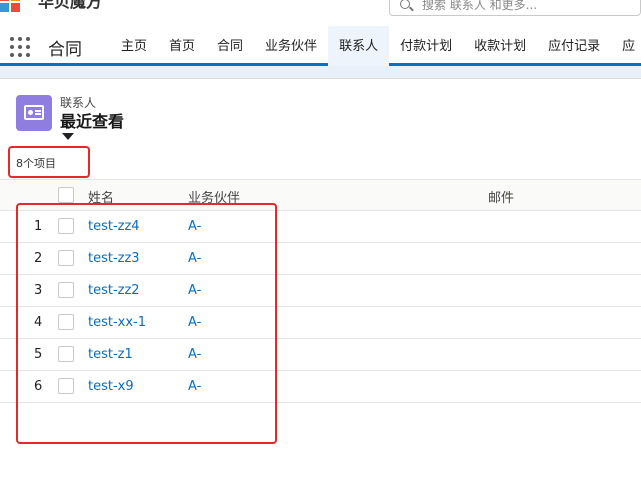 The width and height of the screenshot is (641, 491). Describe the element at coordinates (68, 136) in the screenshot. I see `list-view-dropdown-icon` at that location.